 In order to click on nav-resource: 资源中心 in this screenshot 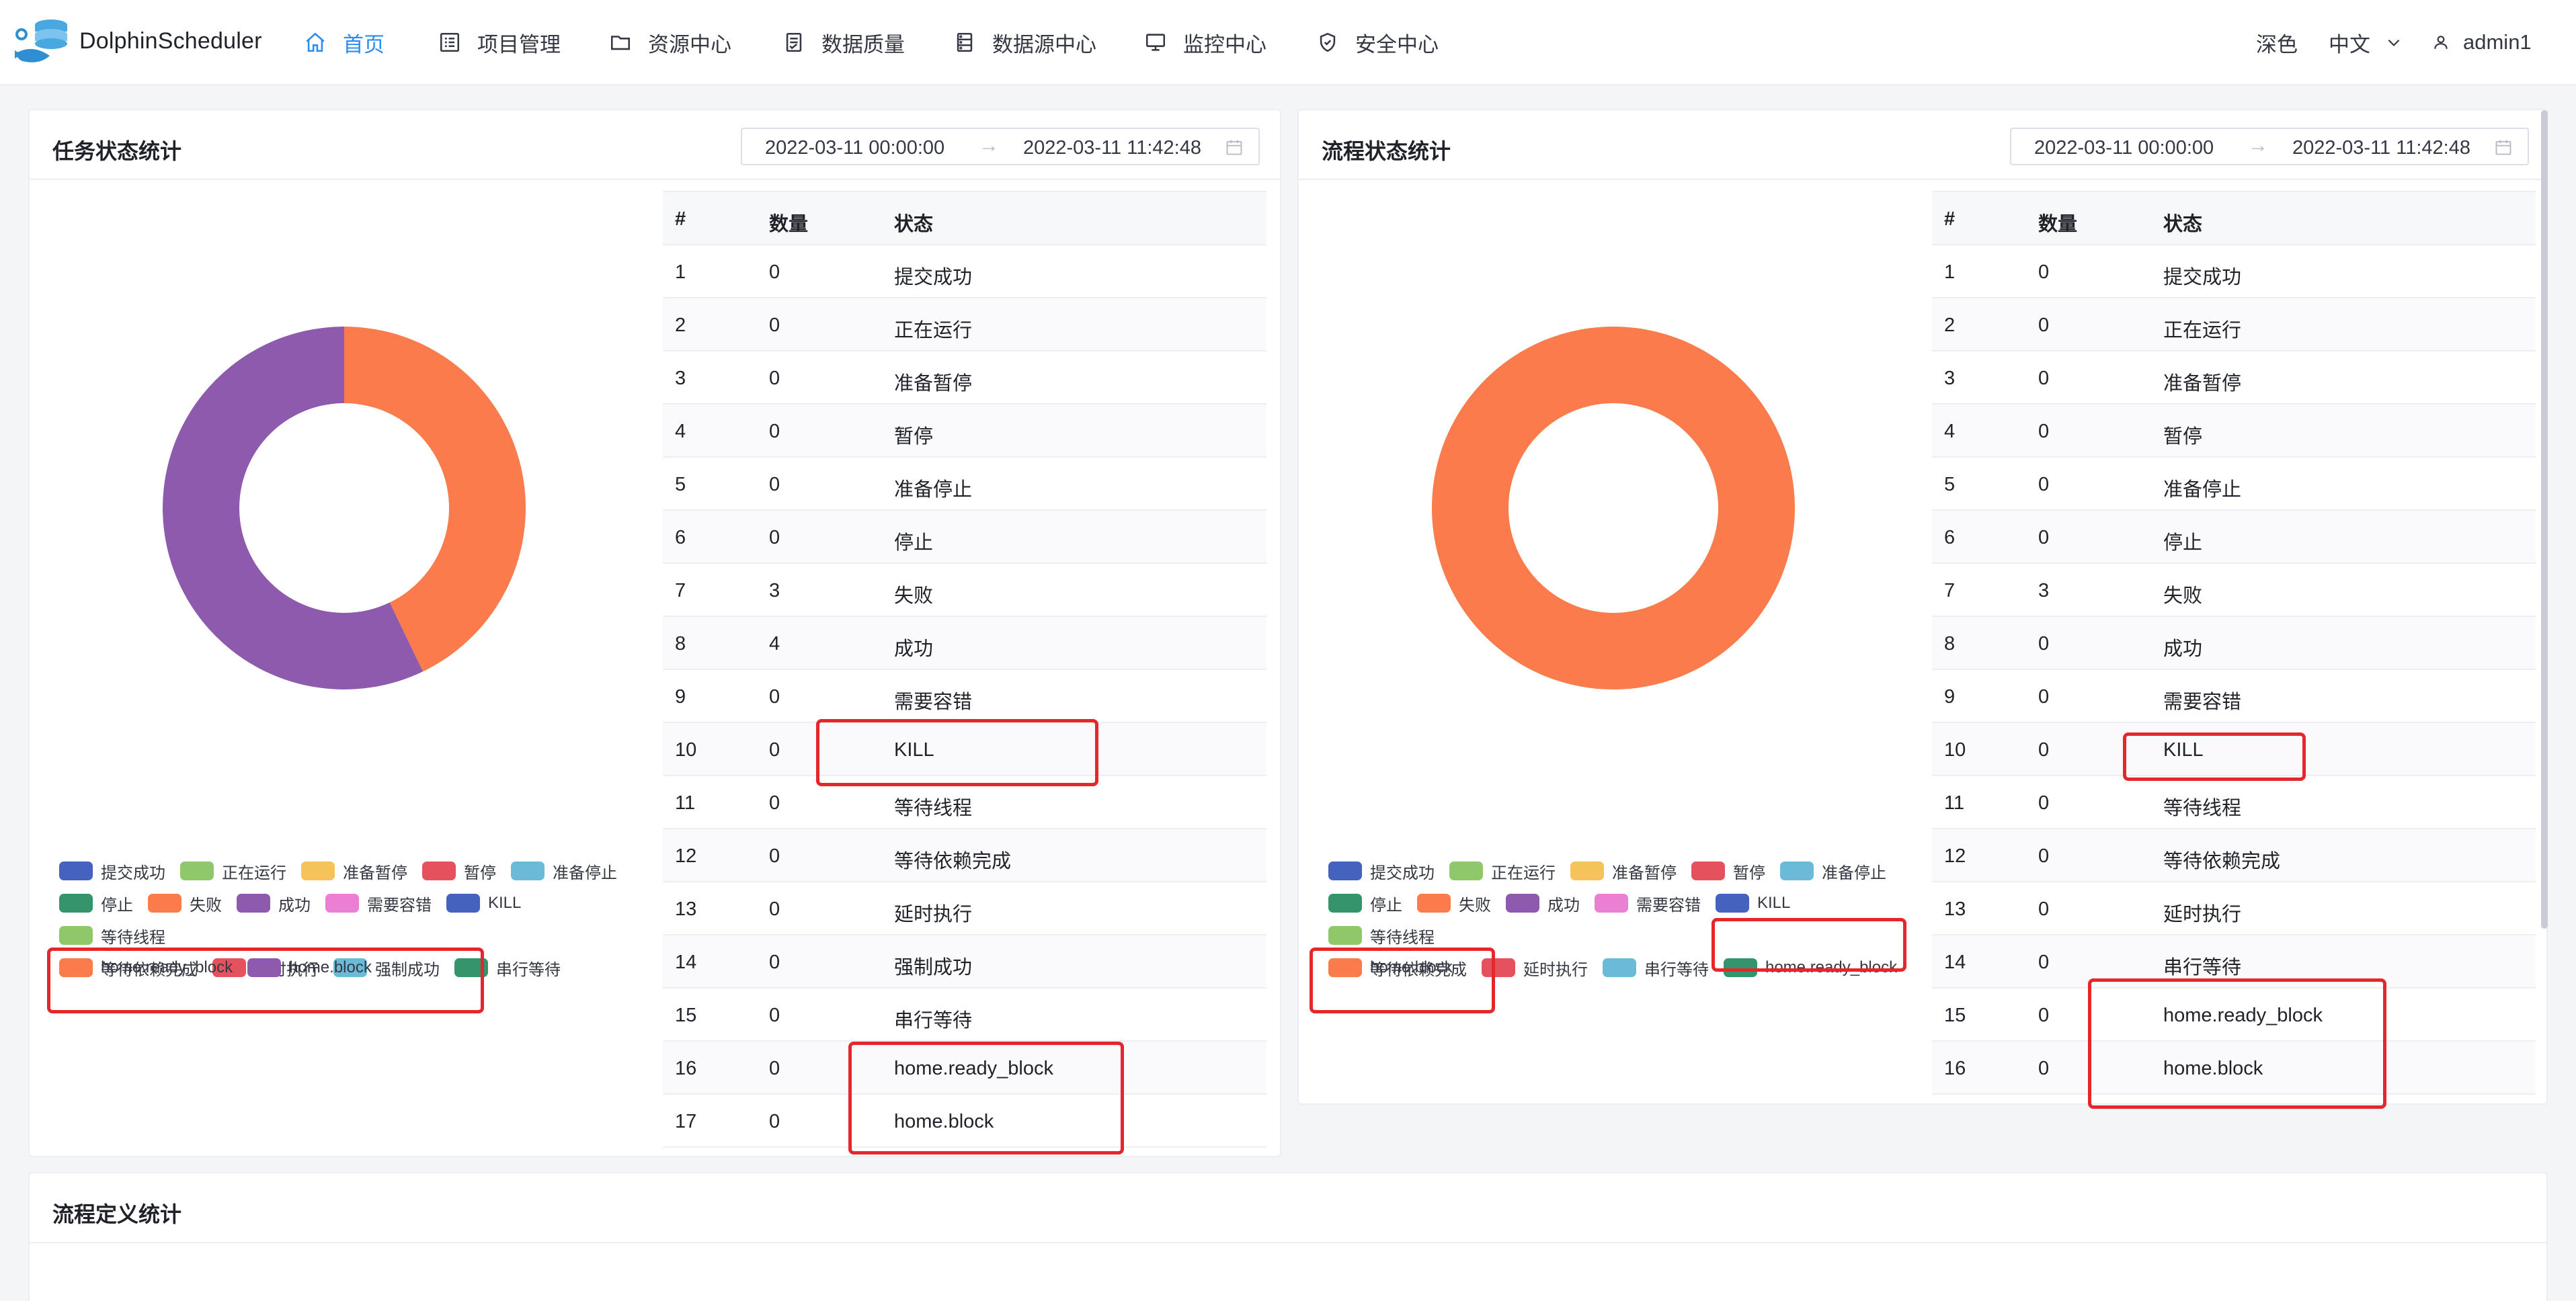, I will do `click(670, 43)`.